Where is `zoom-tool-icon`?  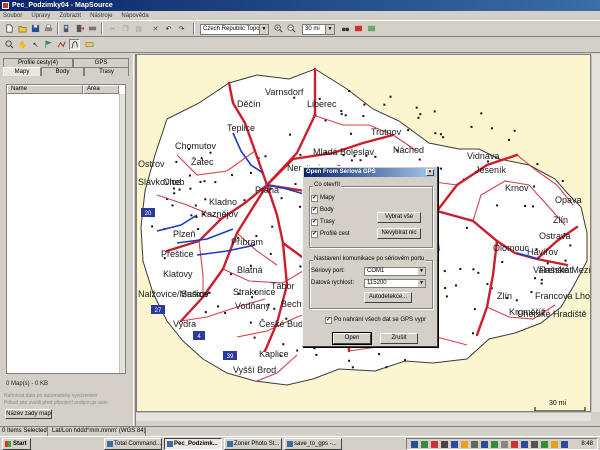
zoom-tool-icon is located at coordinates (9, 44).